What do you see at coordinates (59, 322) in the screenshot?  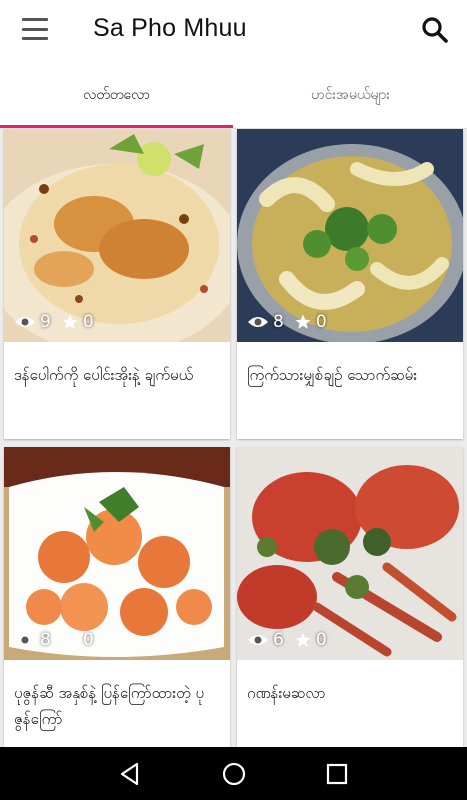 I see `card-stats: 9 0` at bounding box center [59, 322].